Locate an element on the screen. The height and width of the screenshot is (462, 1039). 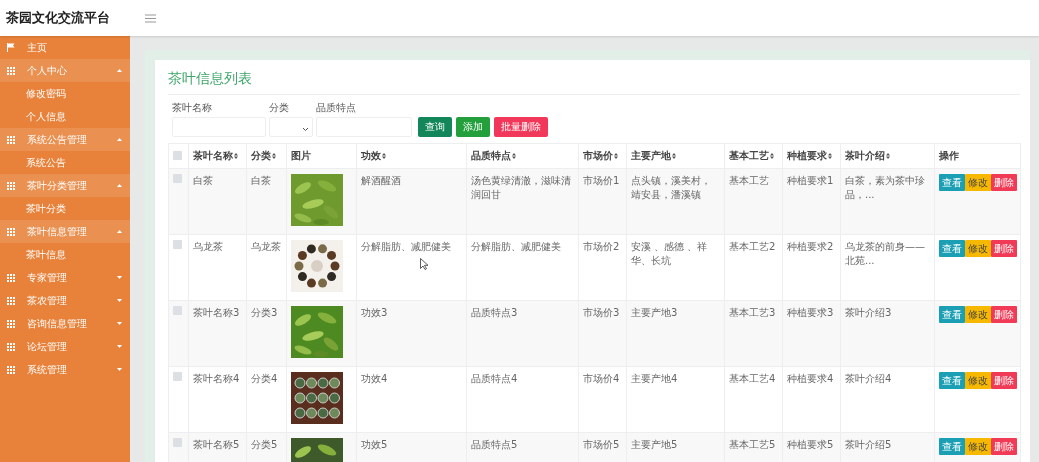
sidebar-item: 系统公告管理 is located at coordinates (65, 139).